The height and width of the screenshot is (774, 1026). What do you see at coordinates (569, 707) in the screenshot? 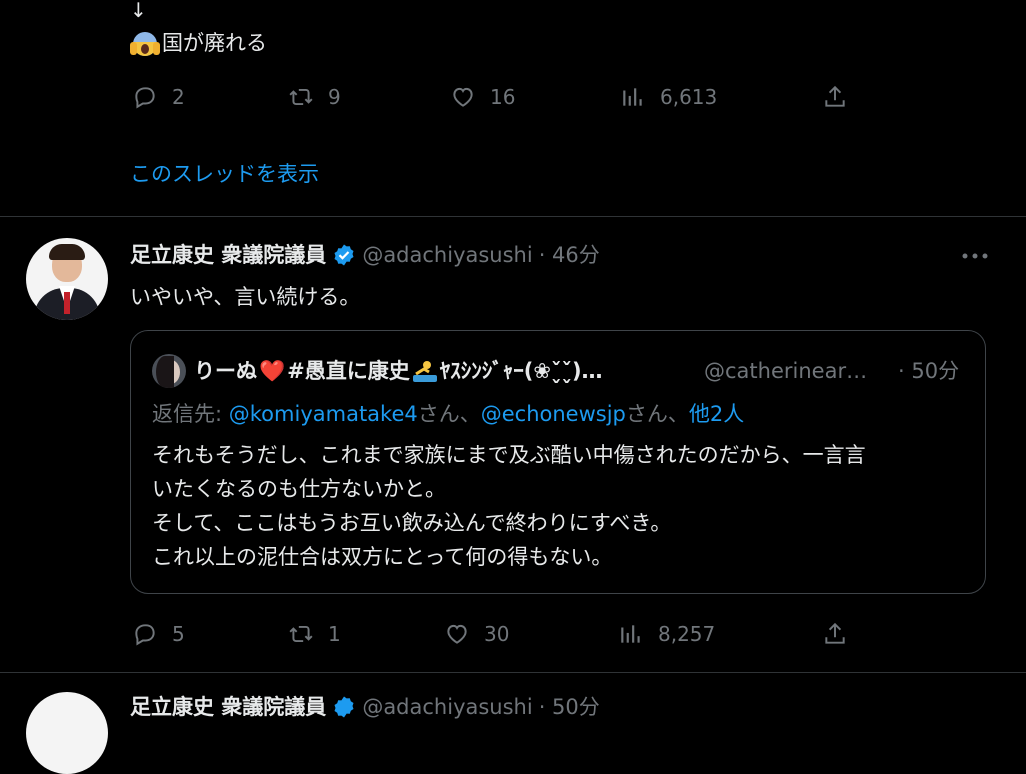
I see `tweet-time: · 50分` at bounding box center [569, 707].